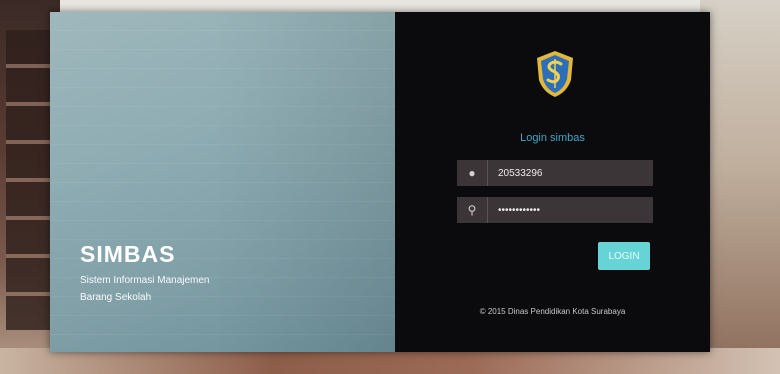 Image resolution: width=780 pixels, height=374 pixels. Describe the element at coordinates (28, 180) in the screenshot. I see `background-bookshelf` at that location.